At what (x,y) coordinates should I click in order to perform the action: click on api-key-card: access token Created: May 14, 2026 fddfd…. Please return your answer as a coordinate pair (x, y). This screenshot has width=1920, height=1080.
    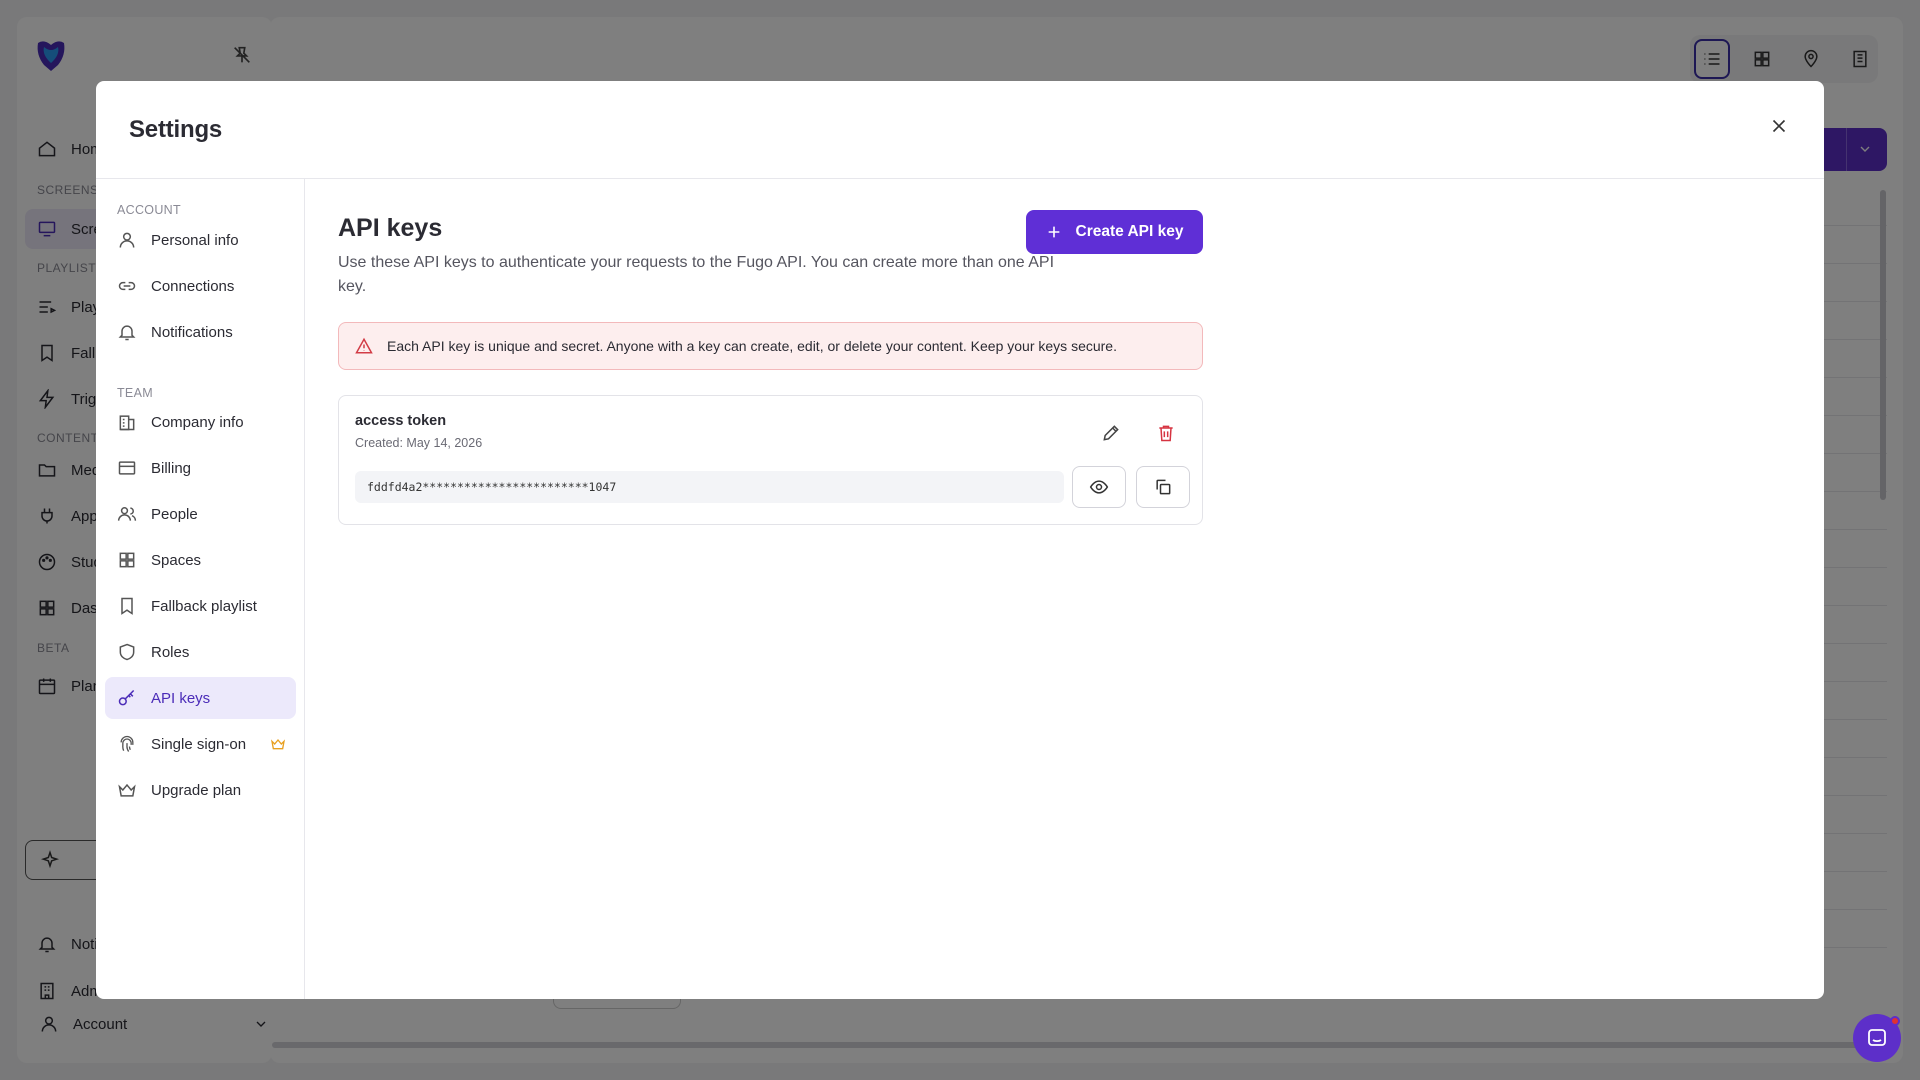
    Looking at the image, I should click on (770, 460).